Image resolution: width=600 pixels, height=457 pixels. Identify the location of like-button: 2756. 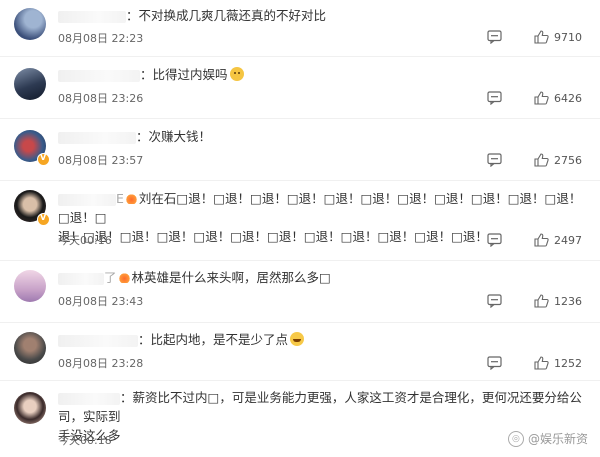
(558, 160).